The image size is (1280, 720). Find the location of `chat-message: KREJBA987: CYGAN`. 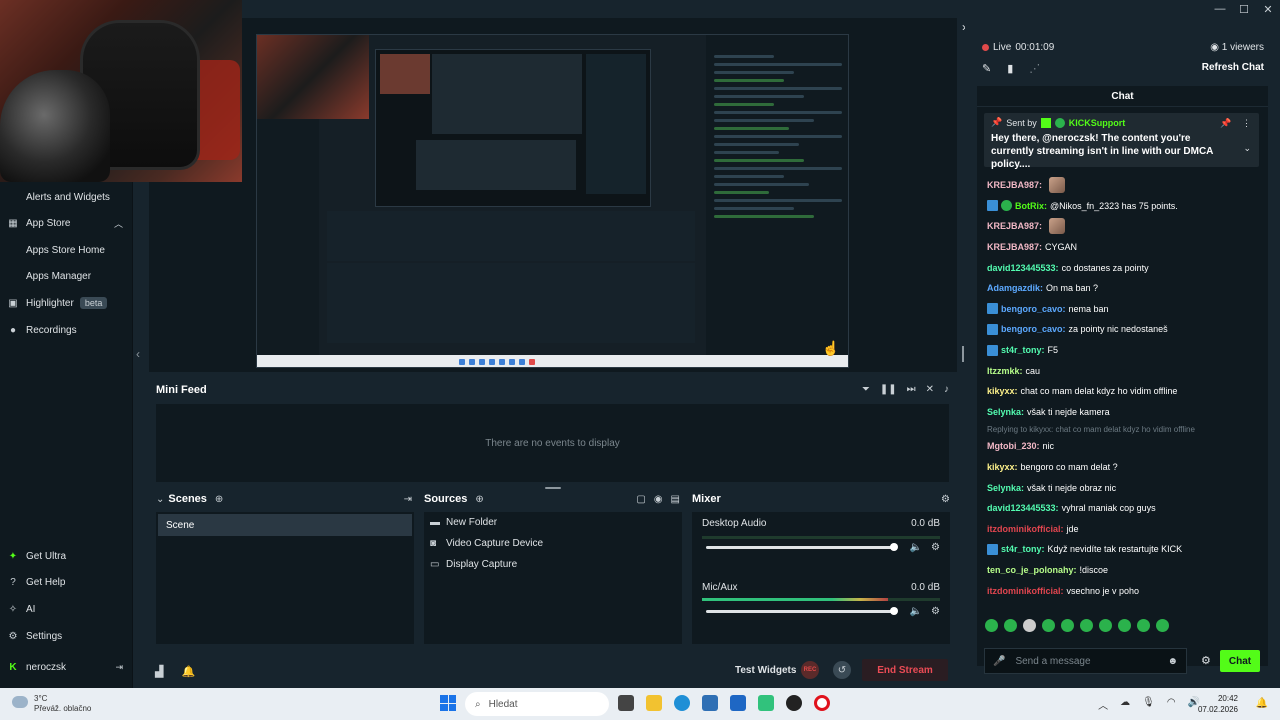

chat-message: KREJBA987: CYGAN is located at coordinates (1123, 247).